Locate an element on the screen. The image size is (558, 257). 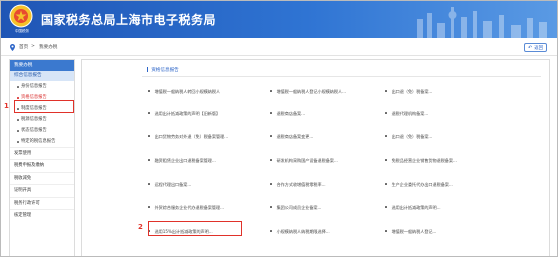
sidebar-item-specific-tax-report: 特定的税信息报告 is located at coordinates (42, 141).